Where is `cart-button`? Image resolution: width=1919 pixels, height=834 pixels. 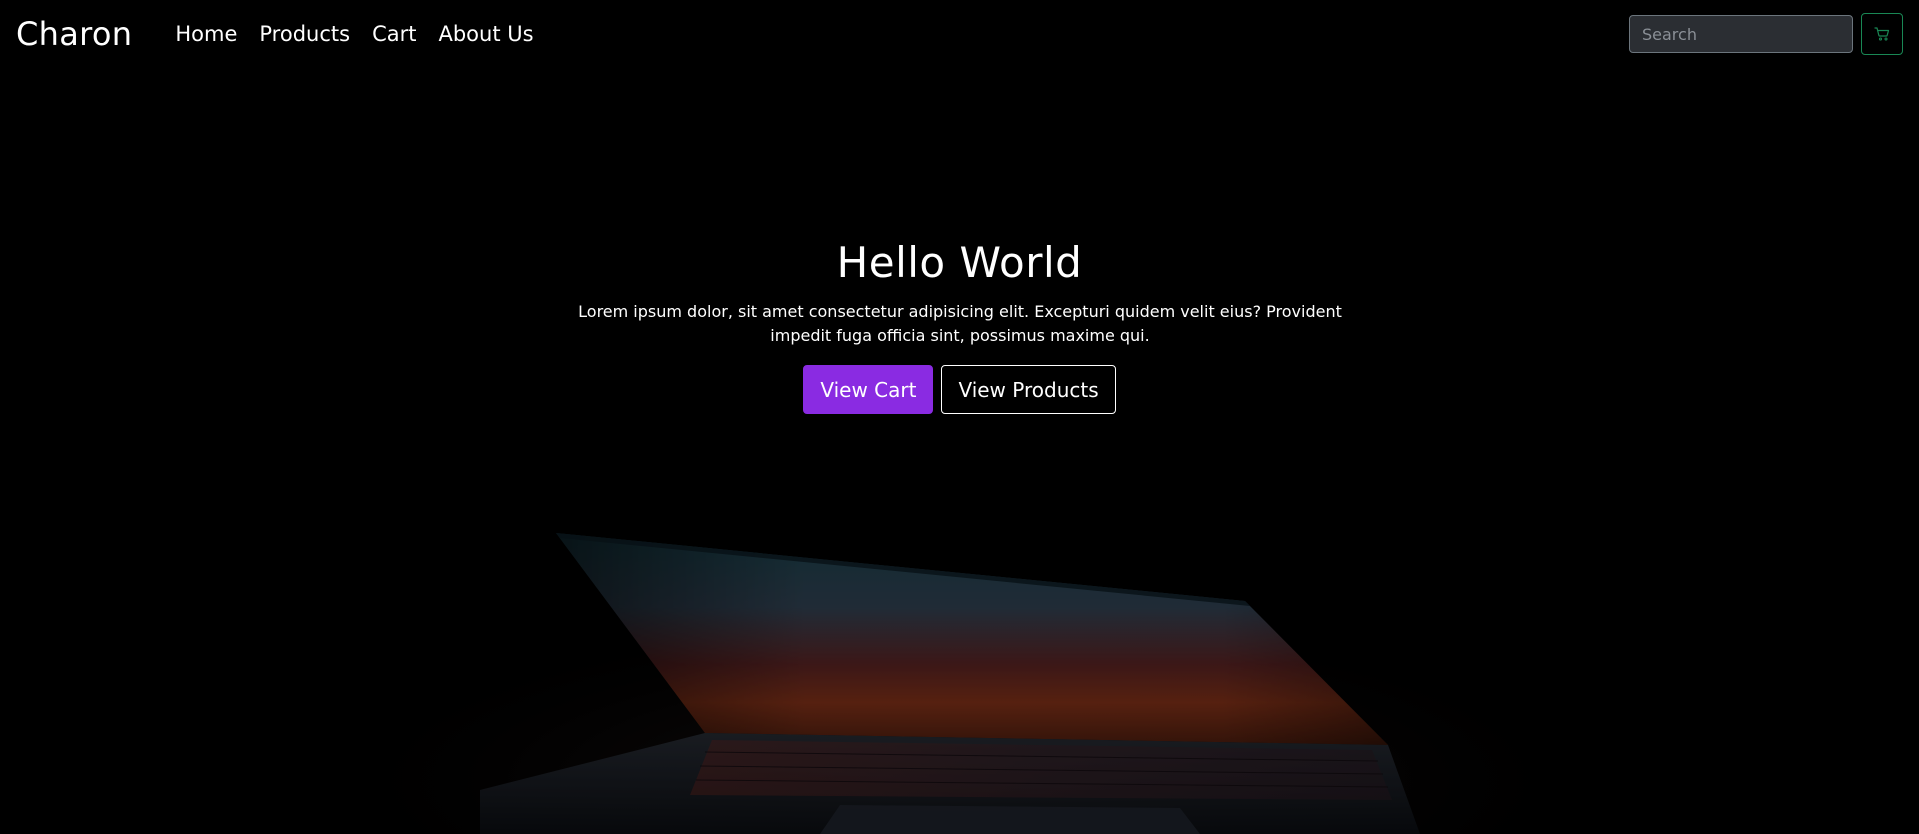 cart-button is located at coordinates (1882, 34).